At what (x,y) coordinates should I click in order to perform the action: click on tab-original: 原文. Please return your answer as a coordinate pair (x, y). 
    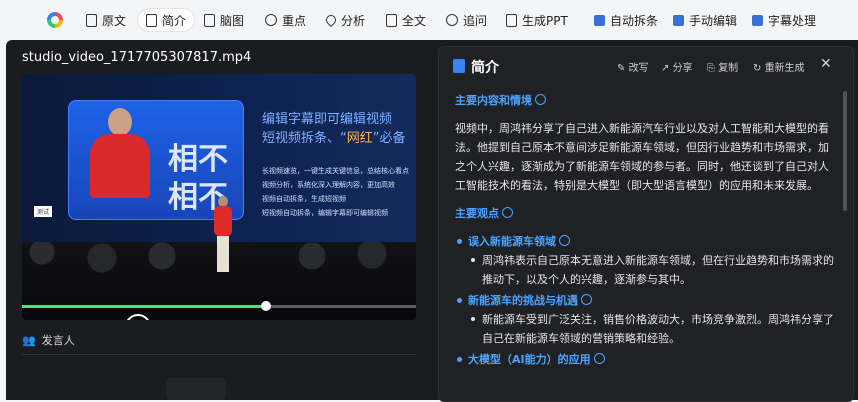
    Looking at the image, I should click on (106, 20).